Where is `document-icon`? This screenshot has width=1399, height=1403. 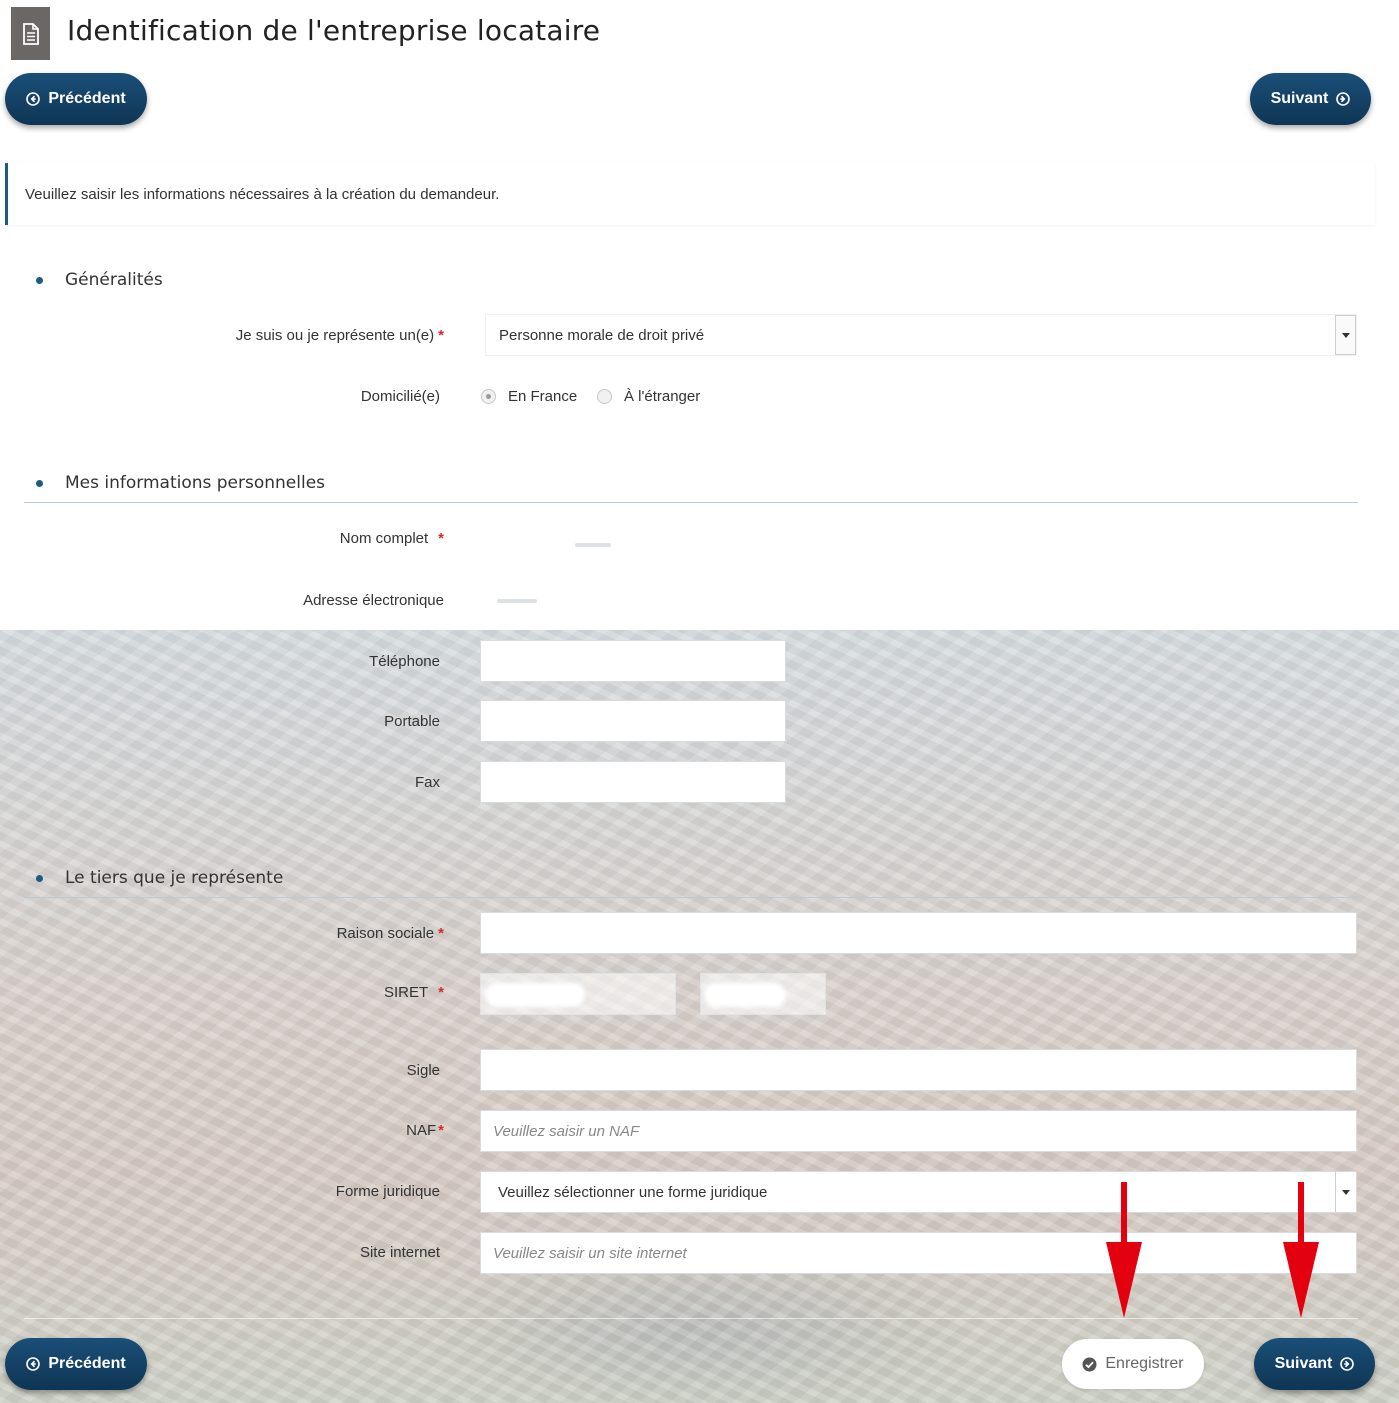 document-icon is located at coordinates (30, 33).